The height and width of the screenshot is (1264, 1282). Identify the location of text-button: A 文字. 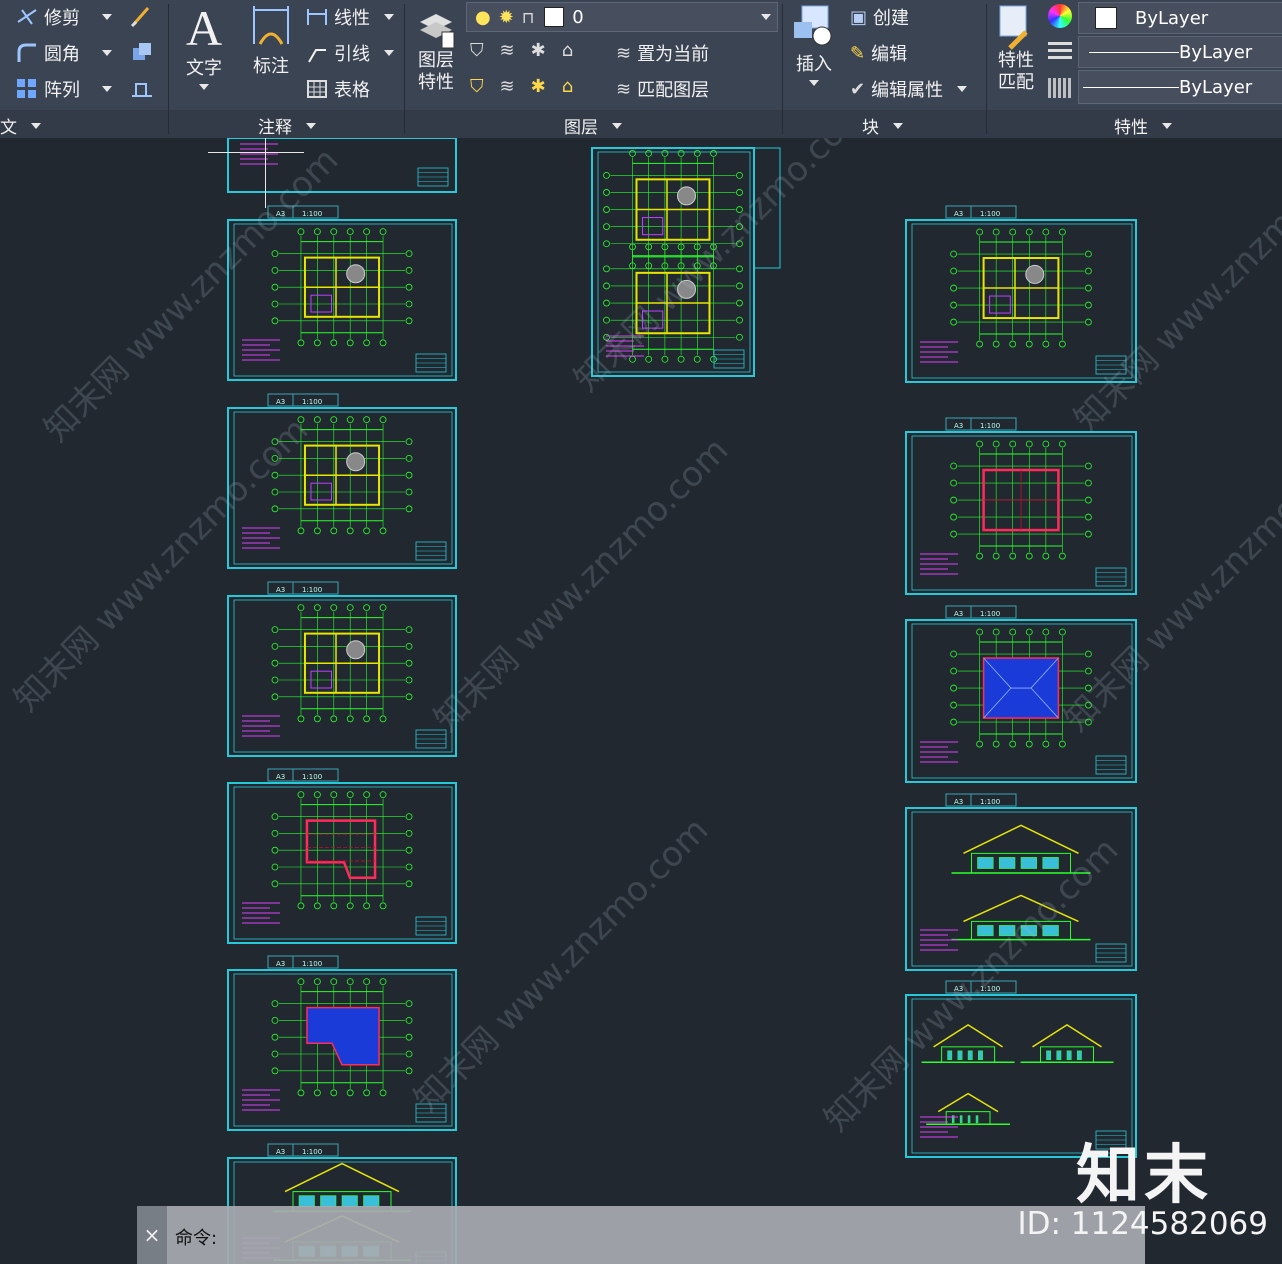
(204, 46).